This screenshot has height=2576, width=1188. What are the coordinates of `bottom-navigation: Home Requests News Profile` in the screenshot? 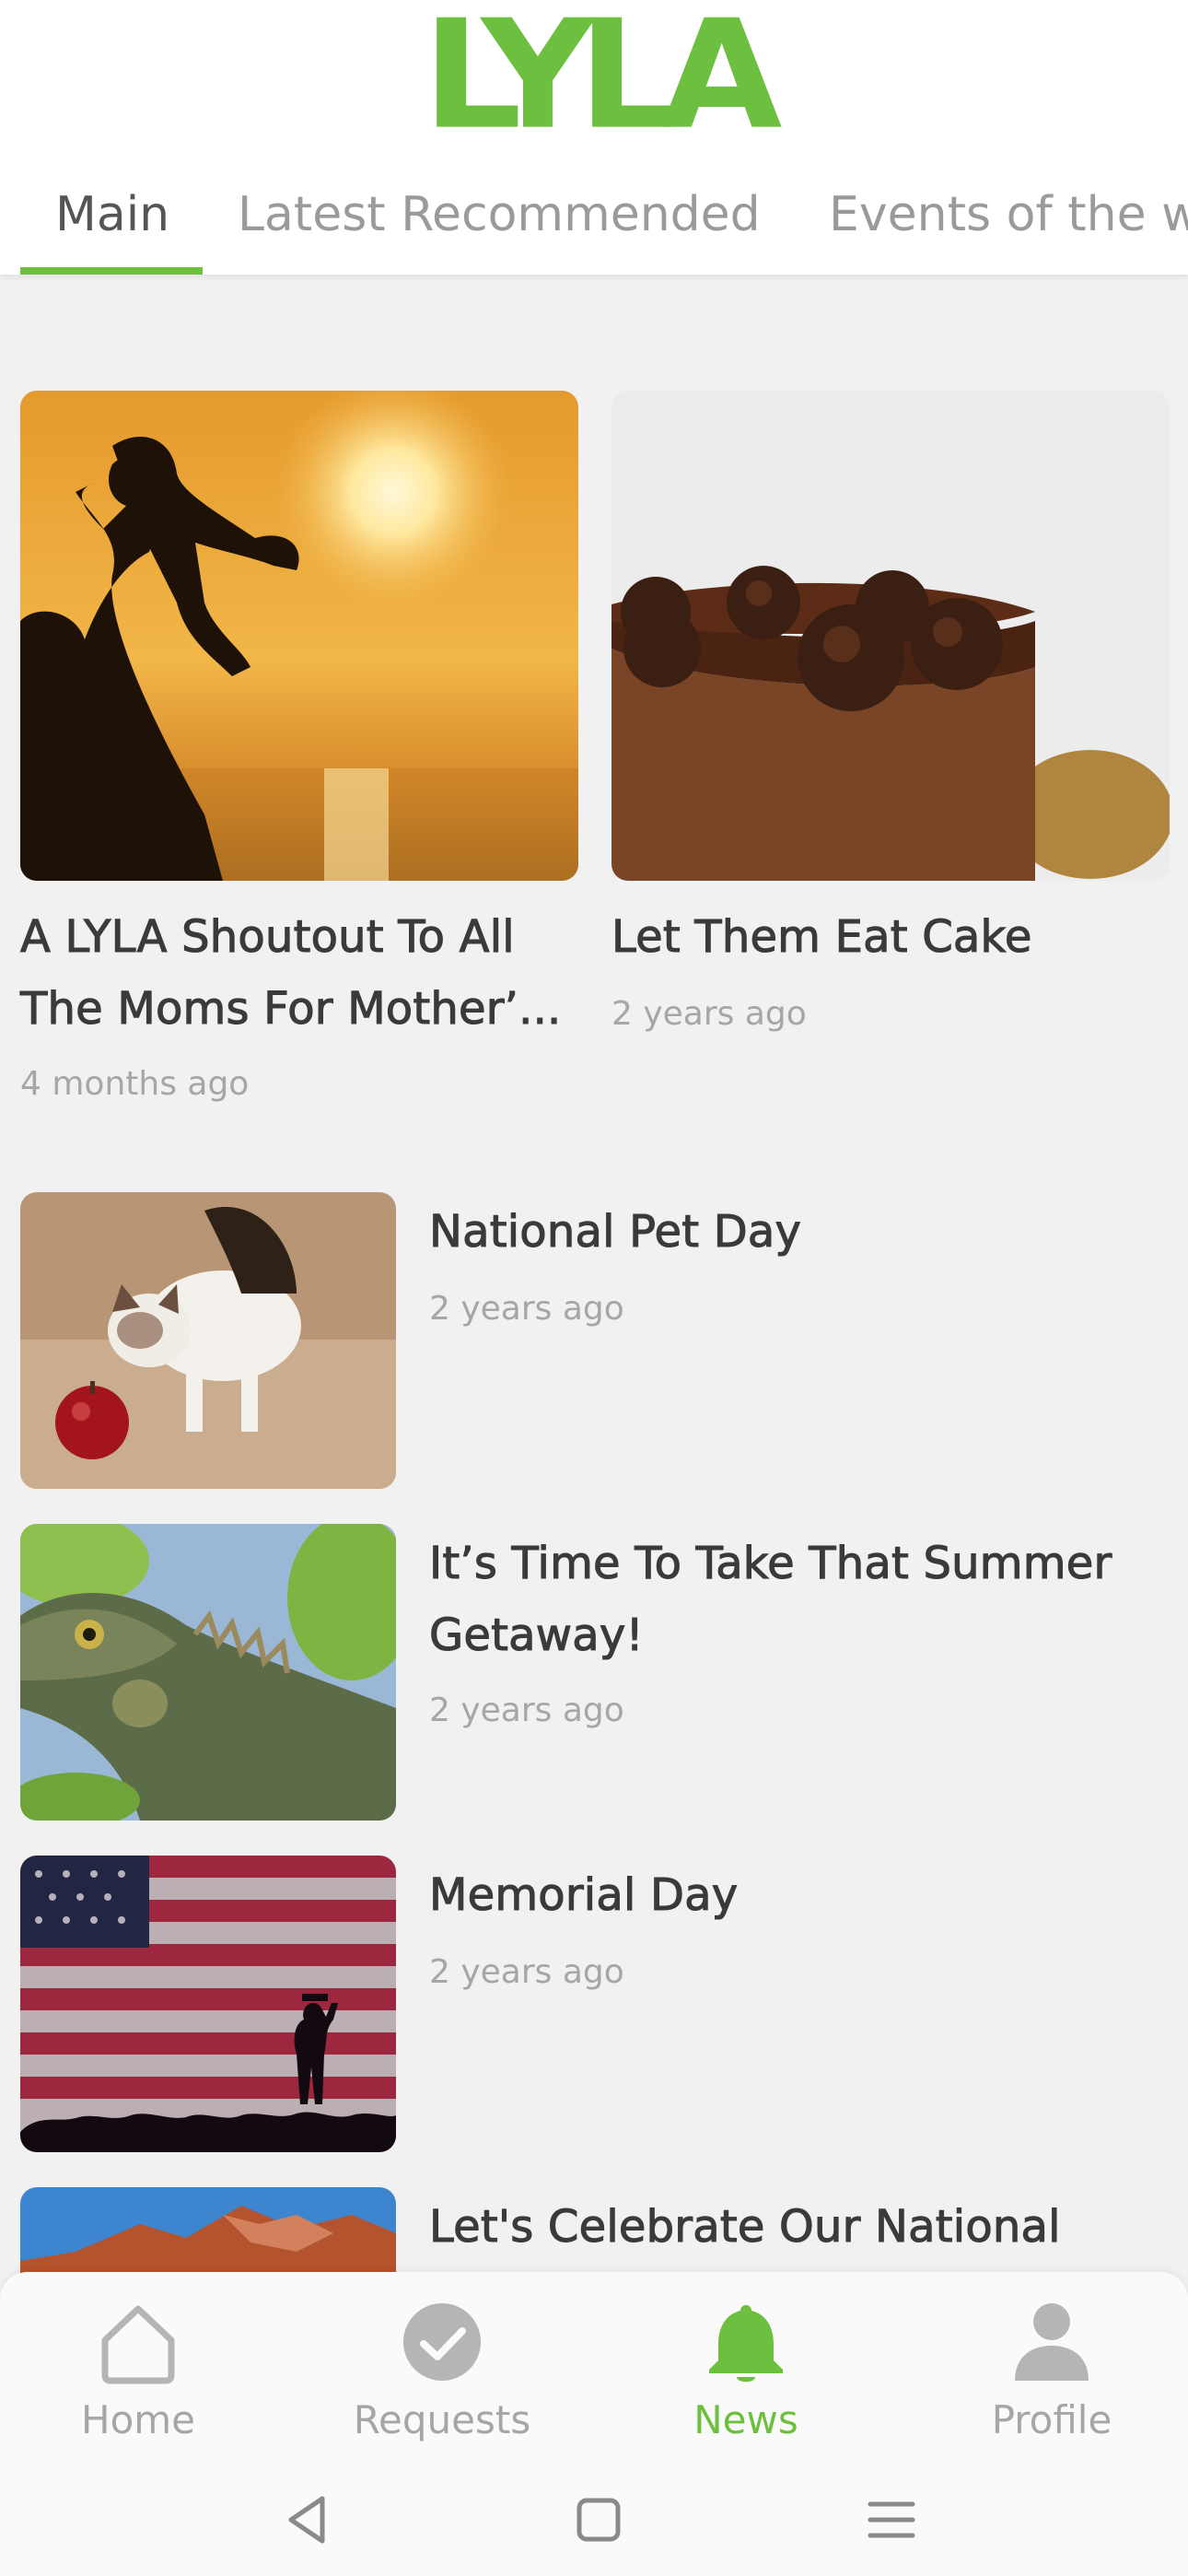 It's located at (594, 2424).